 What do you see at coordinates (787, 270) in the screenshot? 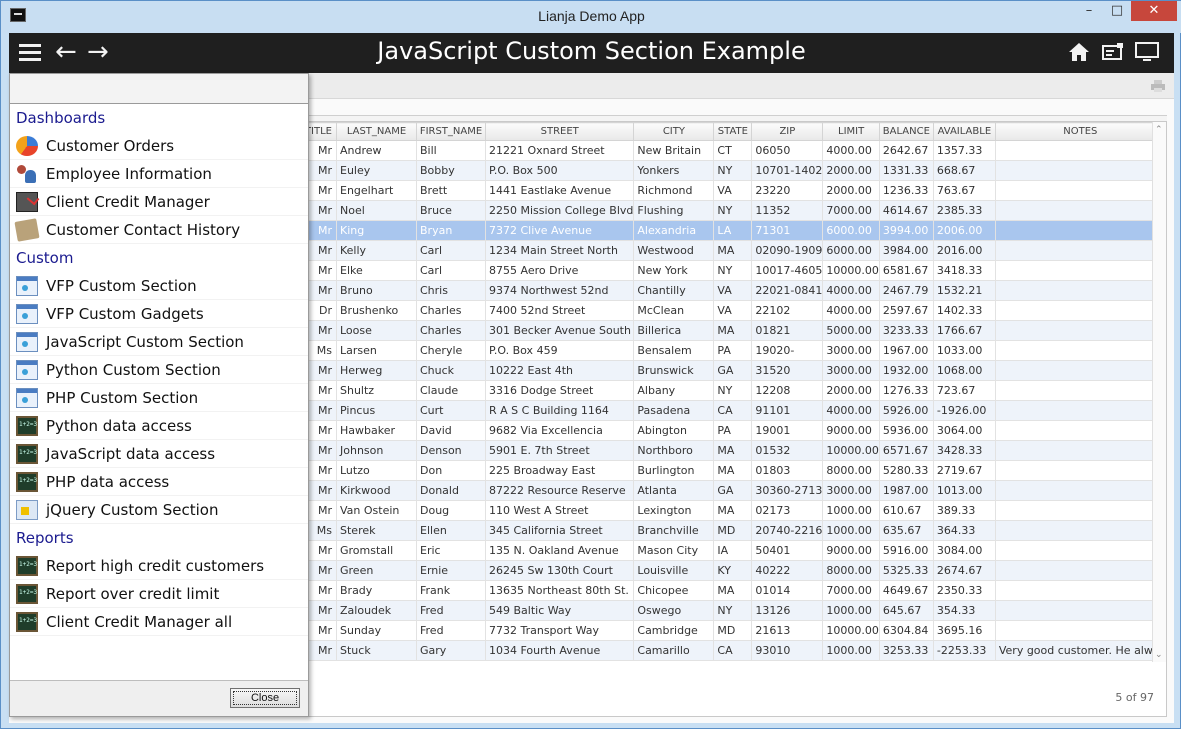
I see `table-cell: 10017-4605` at bounding box center [787, 270].